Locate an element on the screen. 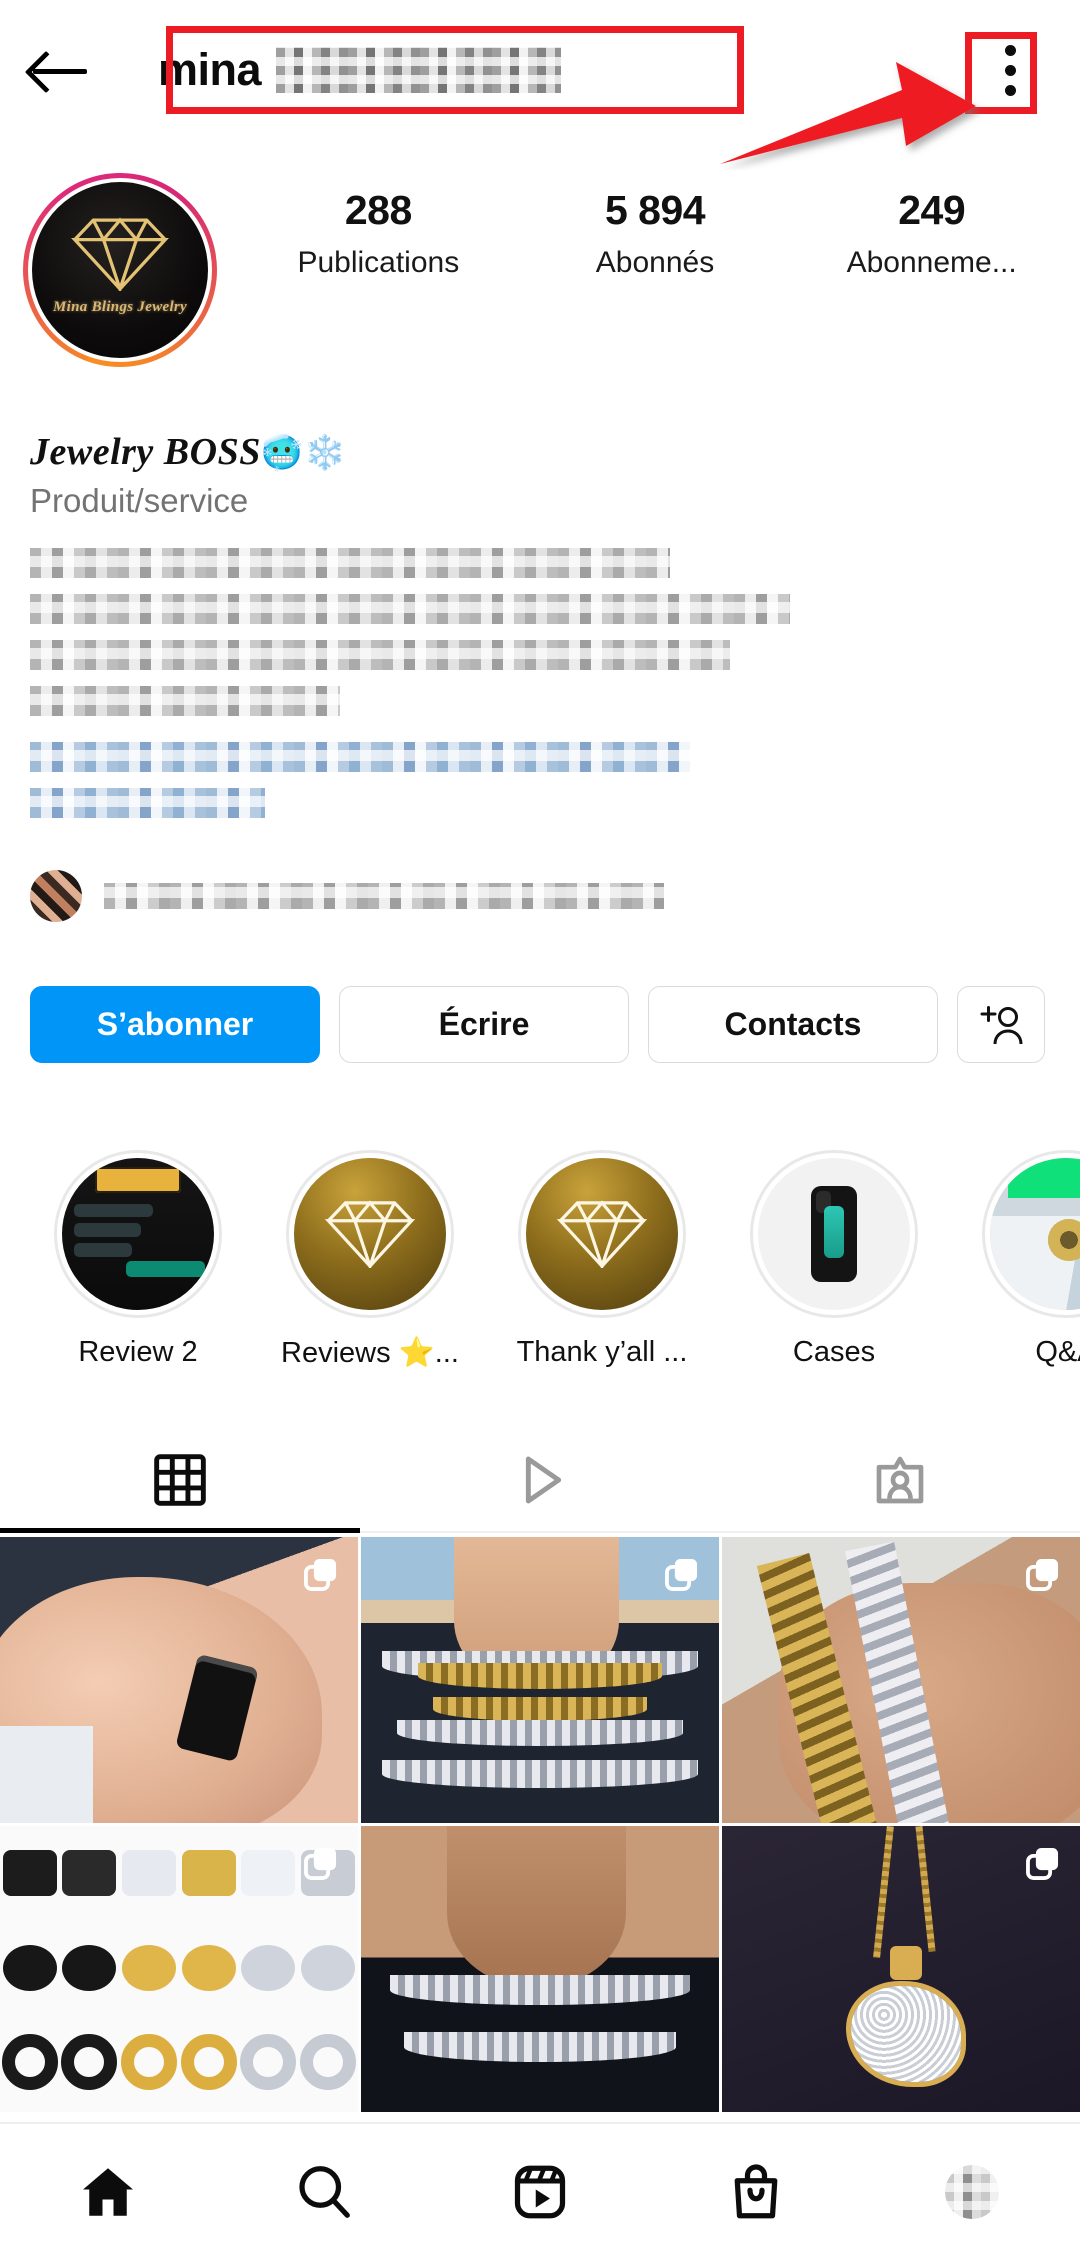  highlight-item: Review 2 is located at coordinates (138, 1275).